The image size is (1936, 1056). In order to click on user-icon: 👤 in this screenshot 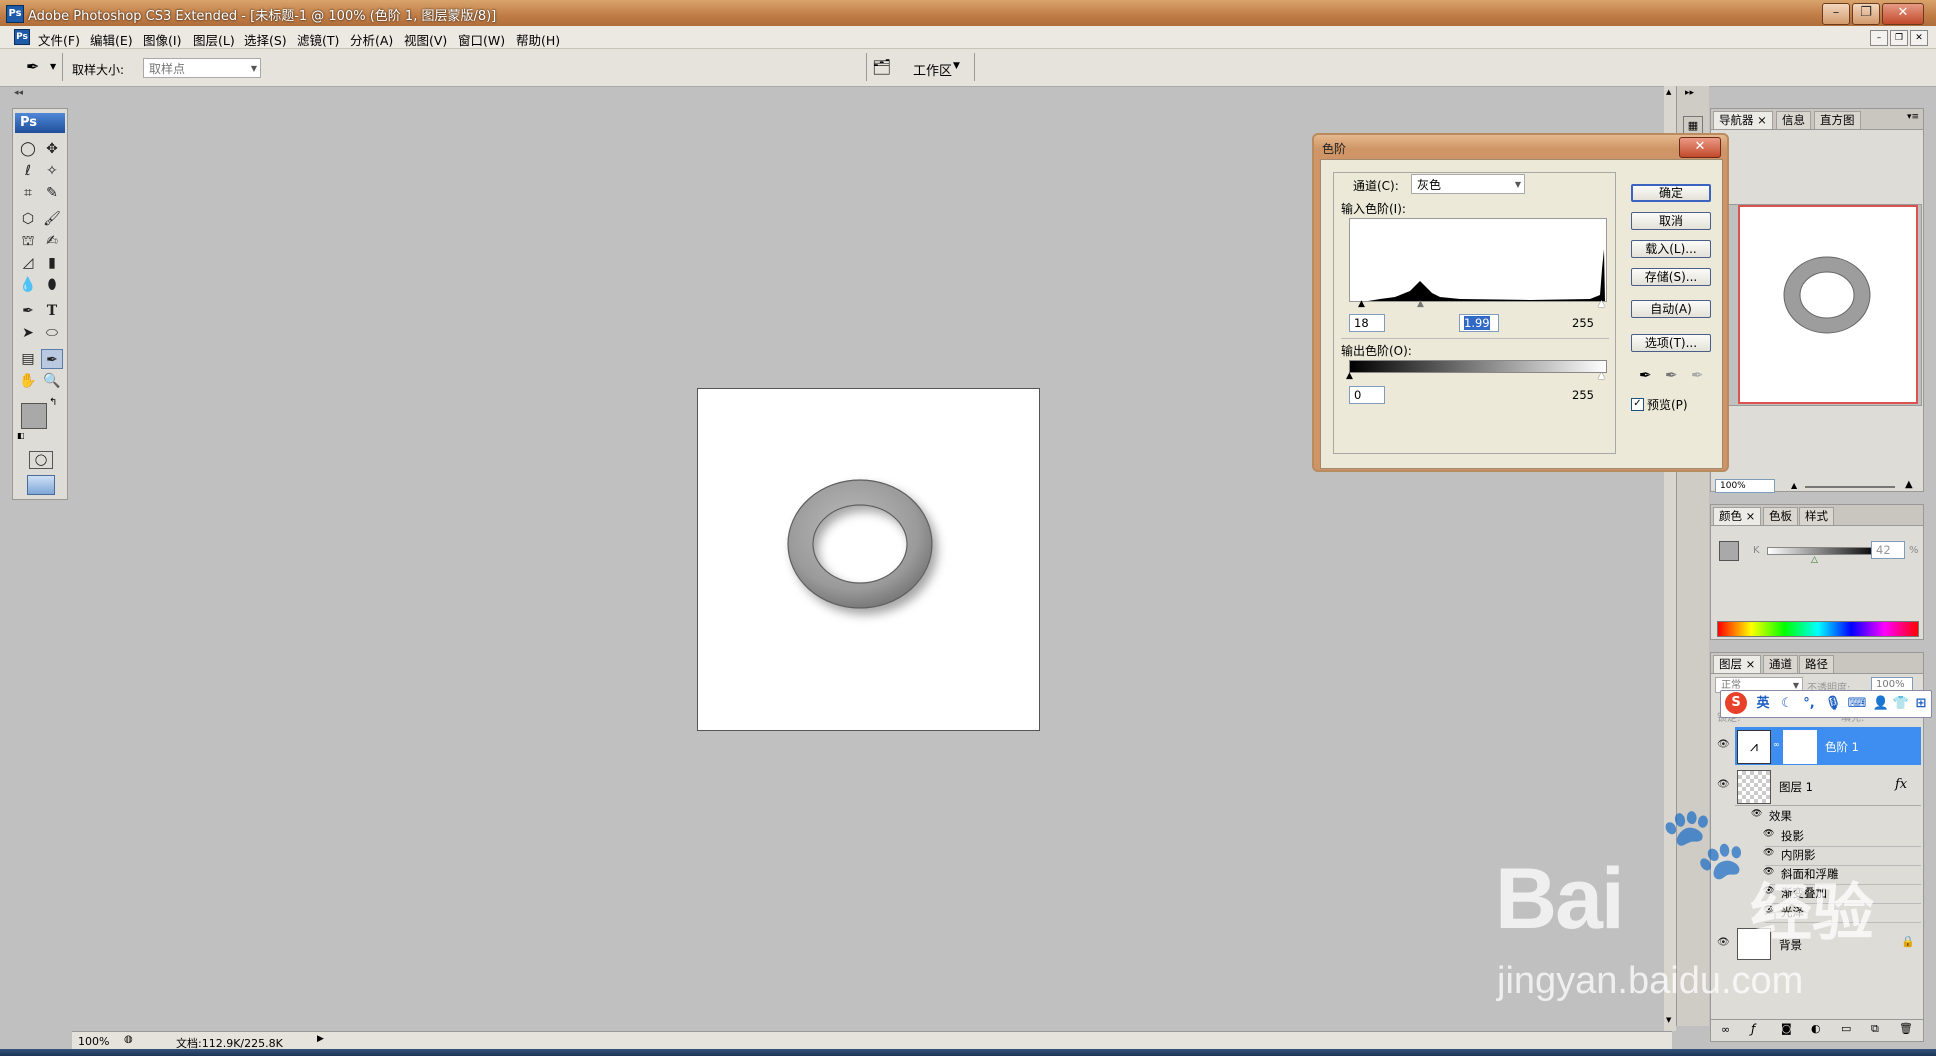, I will do `click(1881, 704)`.